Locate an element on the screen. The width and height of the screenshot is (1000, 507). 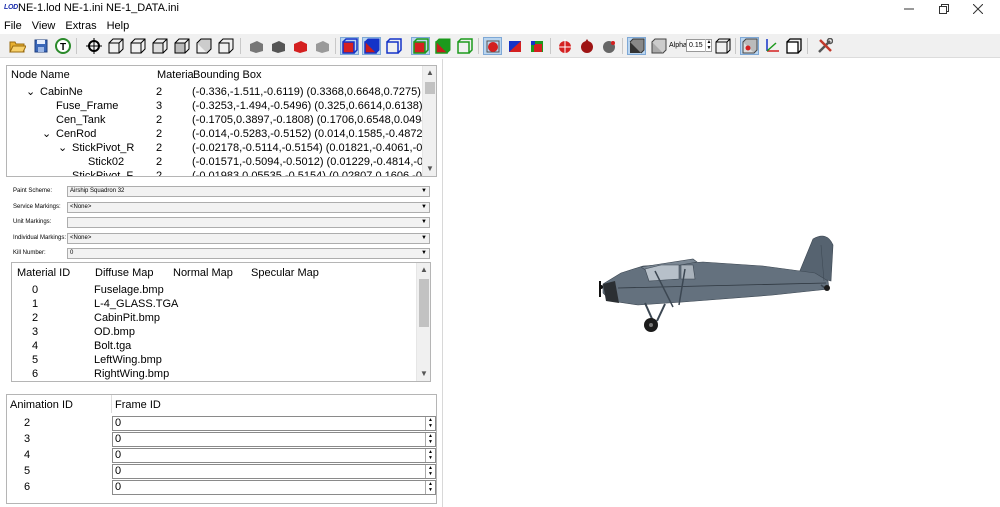
kill-number-label: Kill Number: is located at coordinates (29, 253).